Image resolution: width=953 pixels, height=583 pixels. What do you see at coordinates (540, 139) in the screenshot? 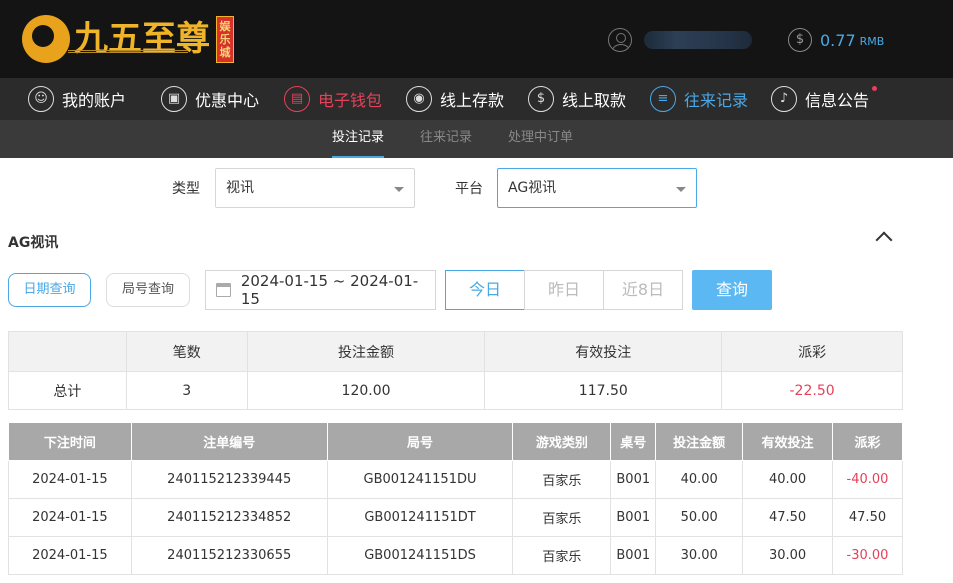
I see `tab-pending-orders: 处理中订单` at bounding box center [540, 139].